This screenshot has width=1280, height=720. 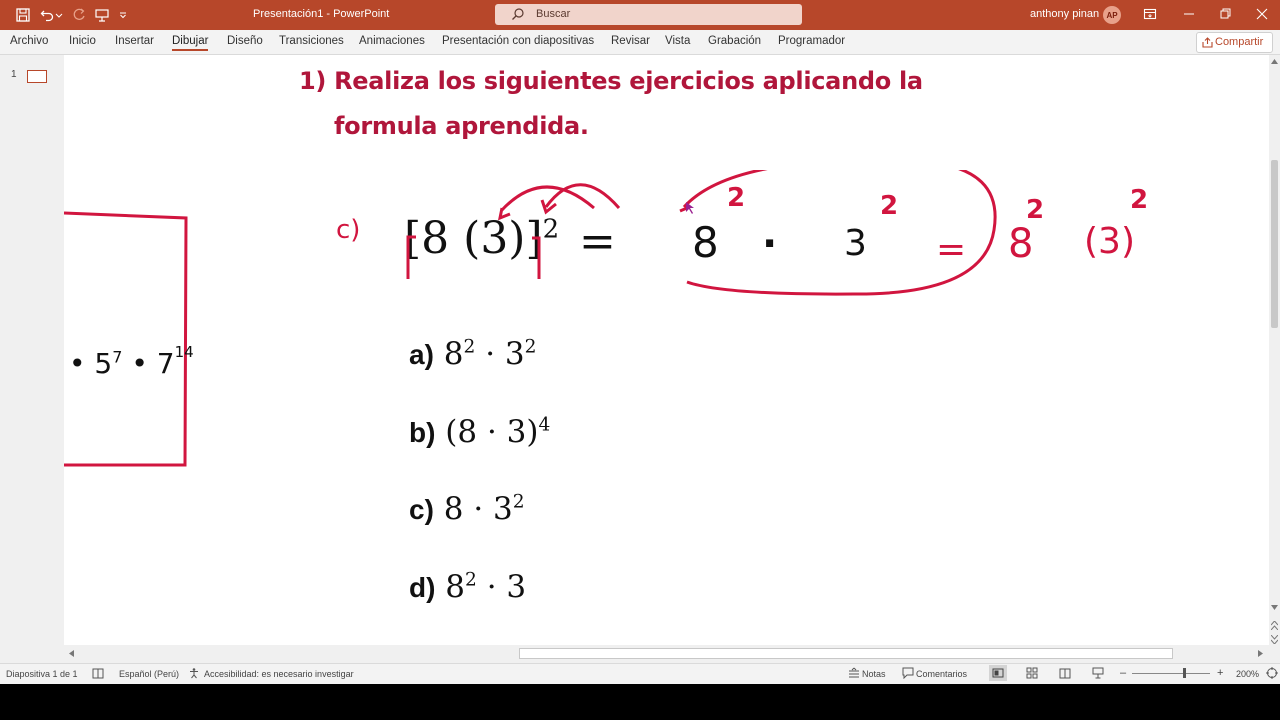 What do you see at coordinates (29, 41) in the screenshot?
I see `tab-archivo: Archivo` at bounding box center [29, 41].